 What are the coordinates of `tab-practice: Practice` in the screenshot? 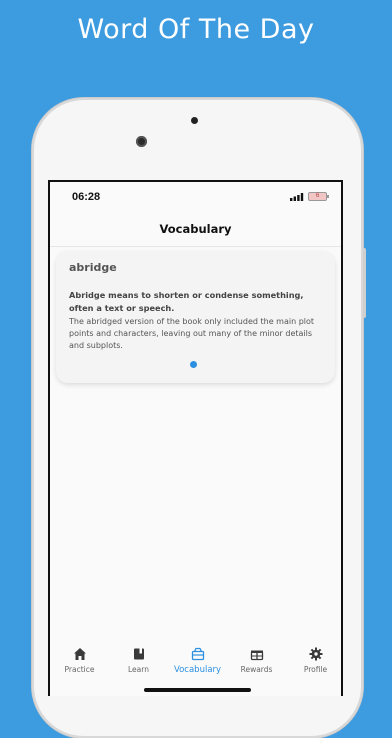 It's located at (79, 667).